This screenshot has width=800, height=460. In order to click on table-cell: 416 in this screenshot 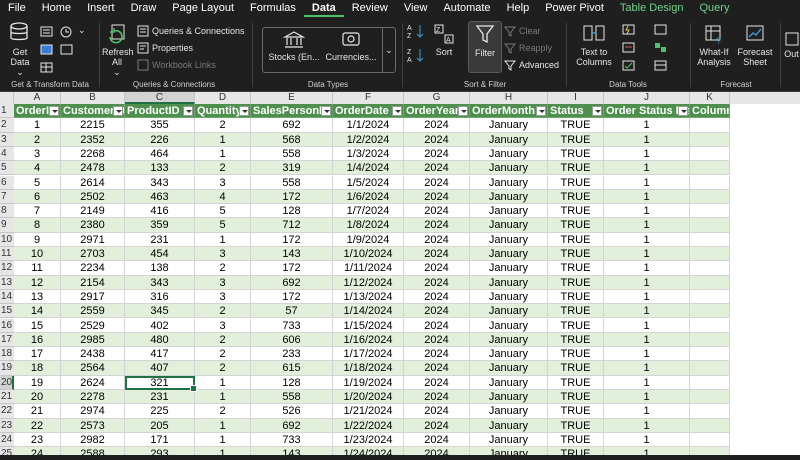, I will do `click(160, 211)`.